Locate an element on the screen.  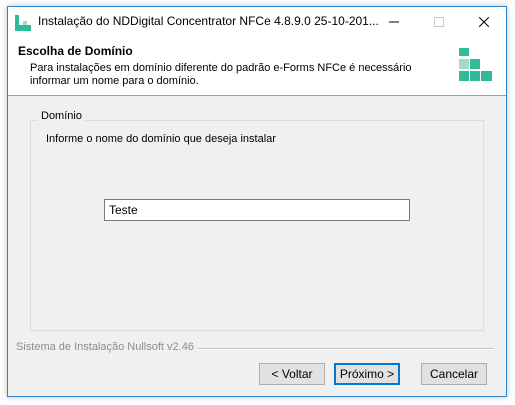
nddigital-logo-icon is located at coordinates (475, 64).